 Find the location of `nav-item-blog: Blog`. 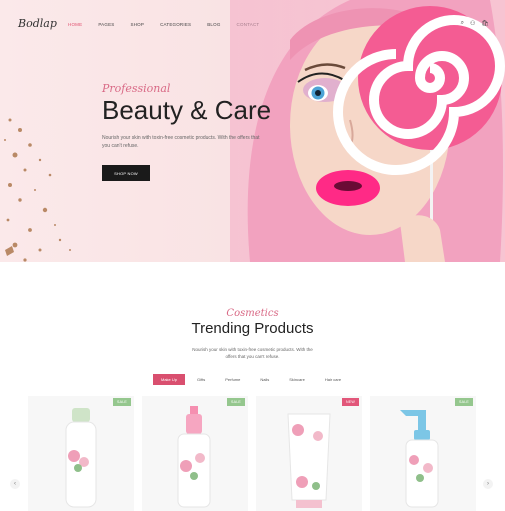

nav-item-blog: Blog is located at coordinates (213, 24).